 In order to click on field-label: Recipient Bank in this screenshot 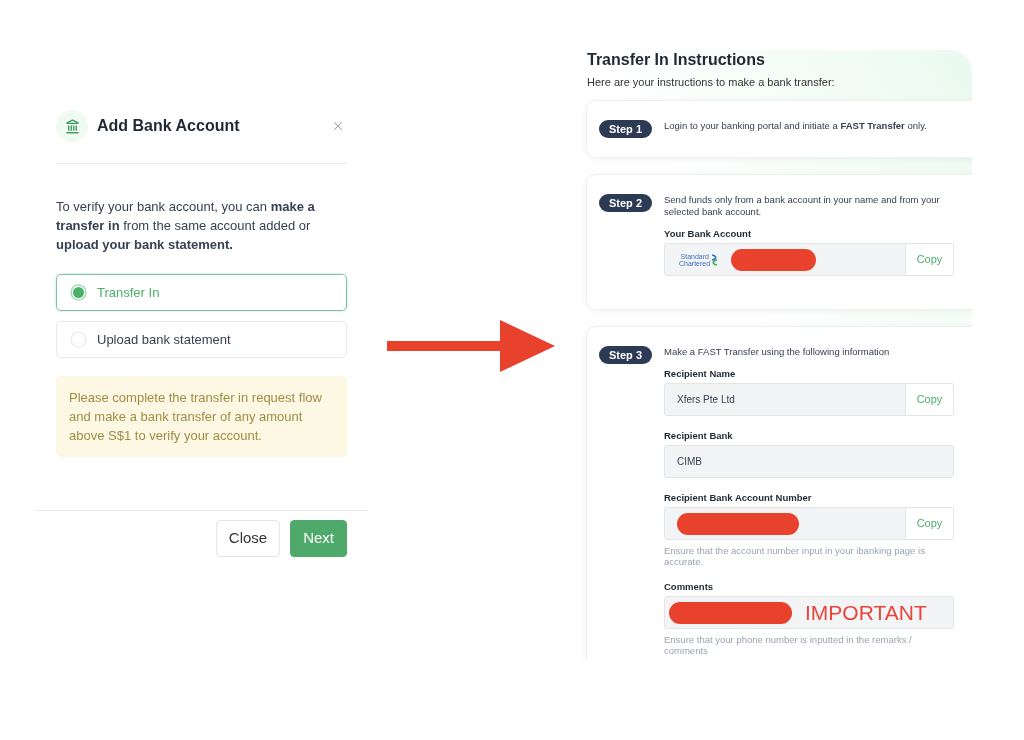, I will do `click(699, 436)`.